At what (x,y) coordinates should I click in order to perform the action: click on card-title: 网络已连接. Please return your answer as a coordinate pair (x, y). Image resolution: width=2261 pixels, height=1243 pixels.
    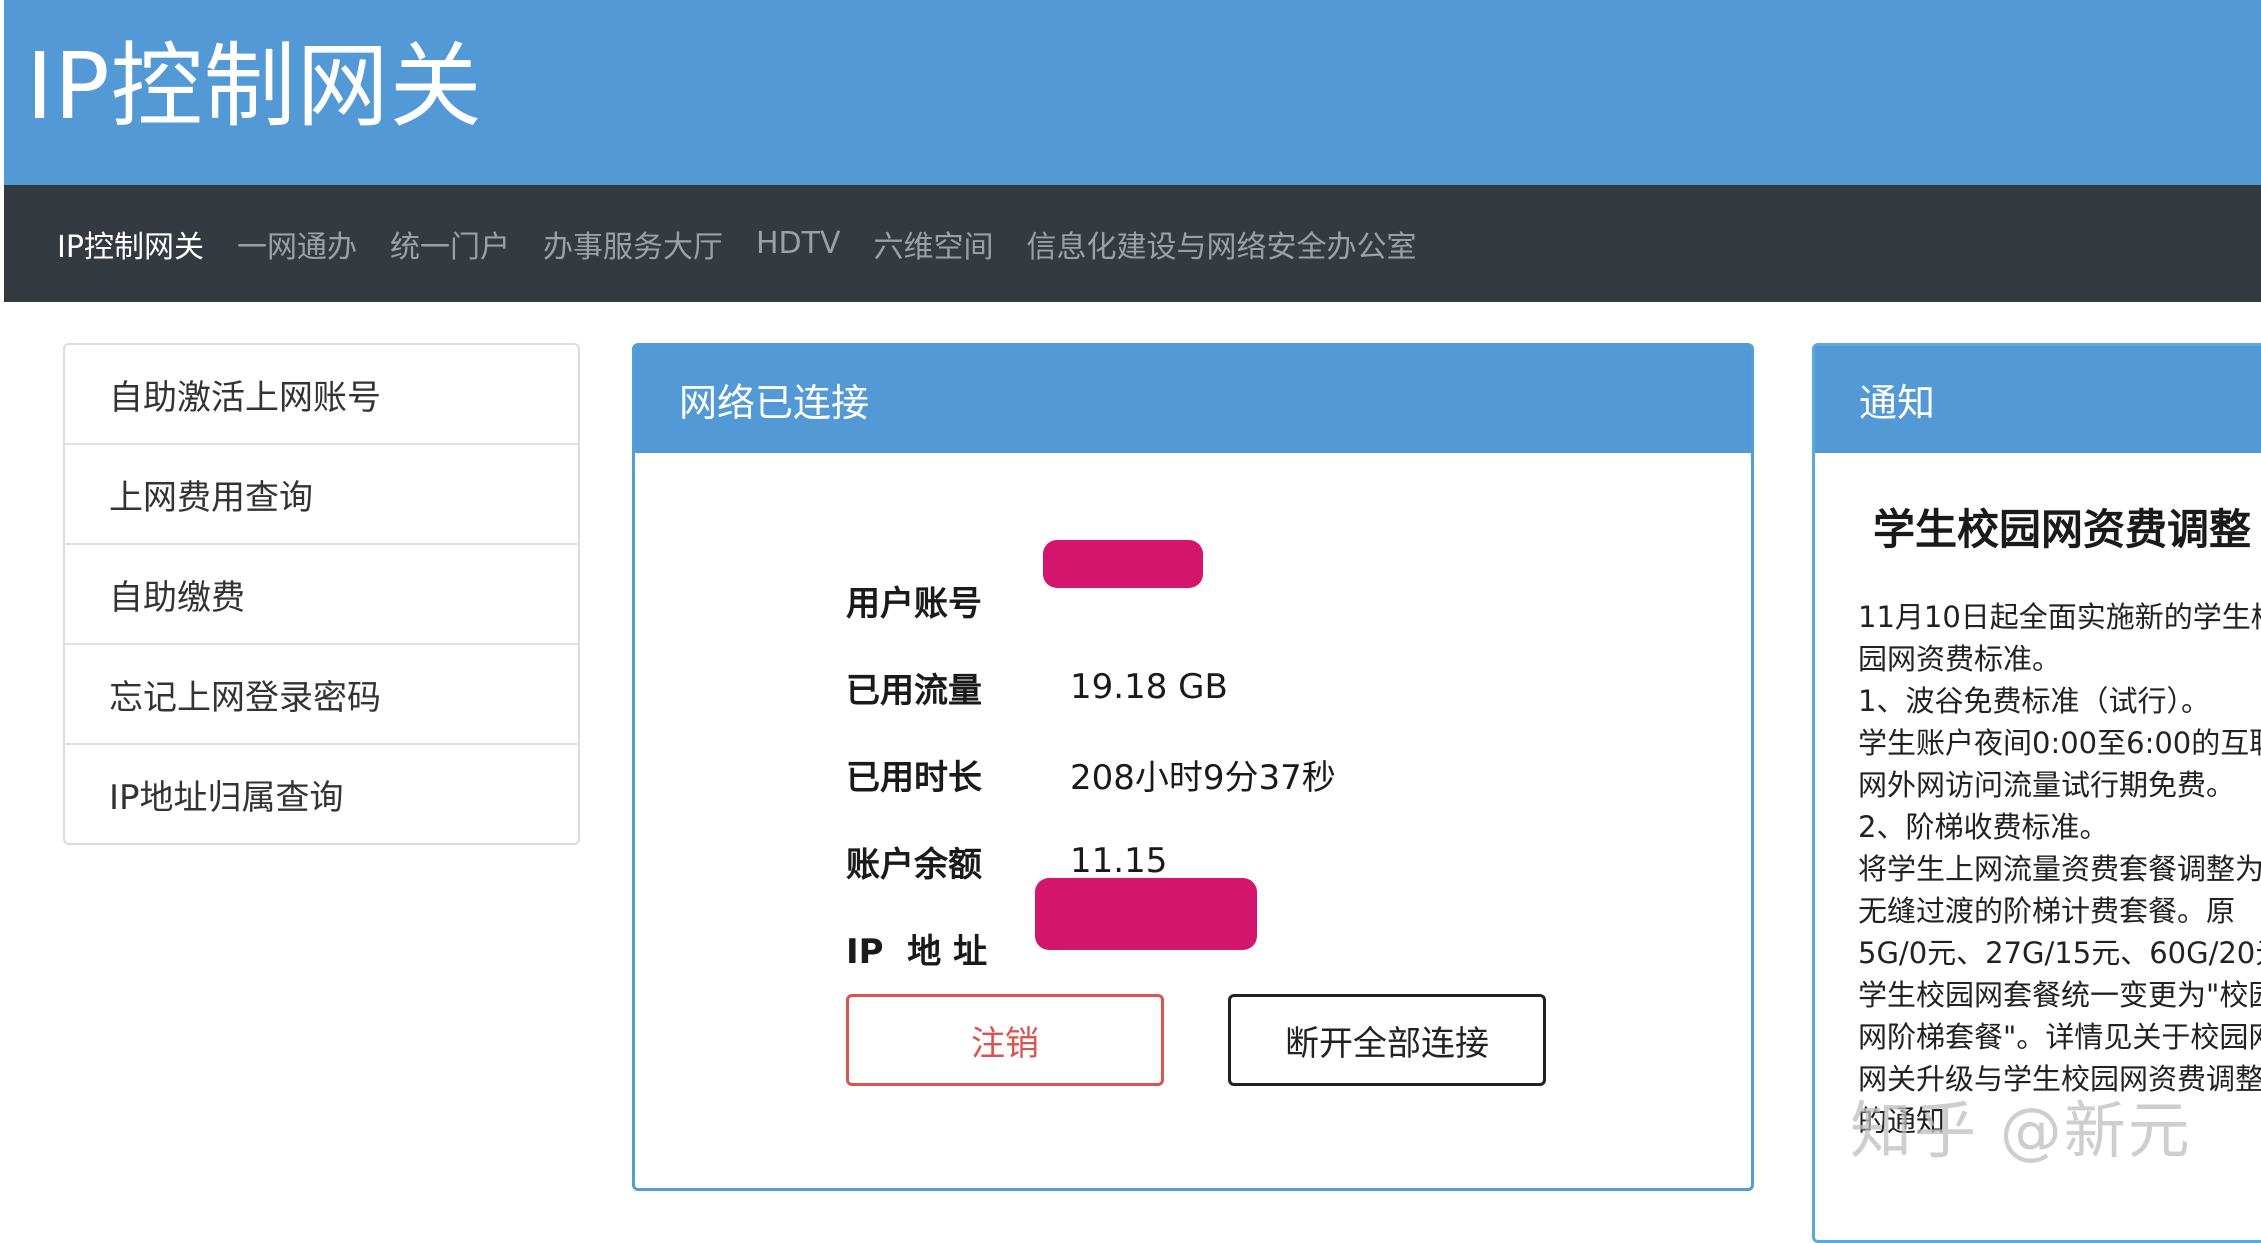
    Looking at the image, I should click on (1193, 399).